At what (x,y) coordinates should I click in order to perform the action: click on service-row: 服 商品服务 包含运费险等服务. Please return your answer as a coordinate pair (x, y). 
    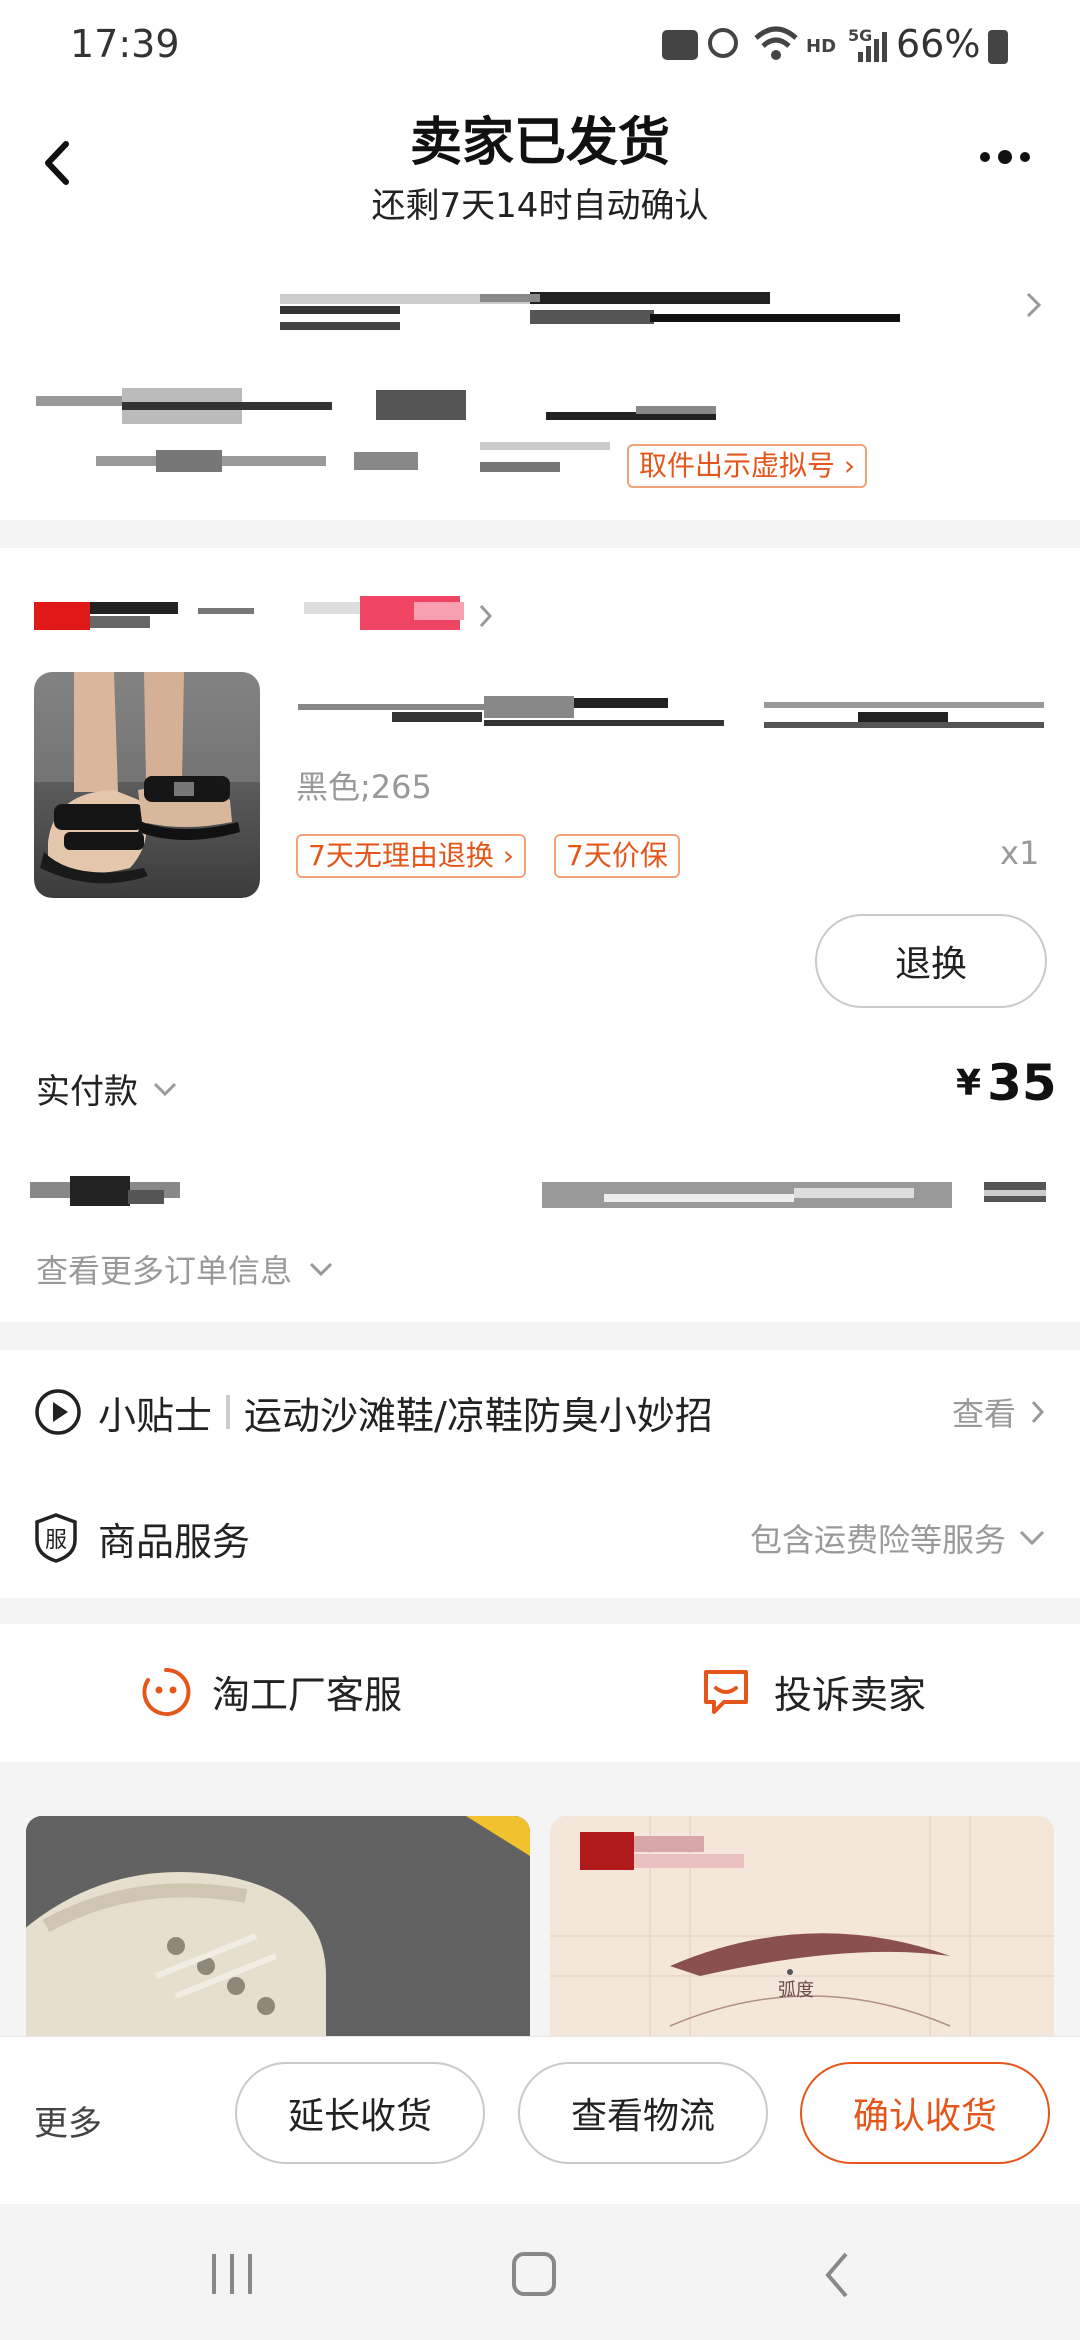
    Looking at the image, I should click on (540, 1538).